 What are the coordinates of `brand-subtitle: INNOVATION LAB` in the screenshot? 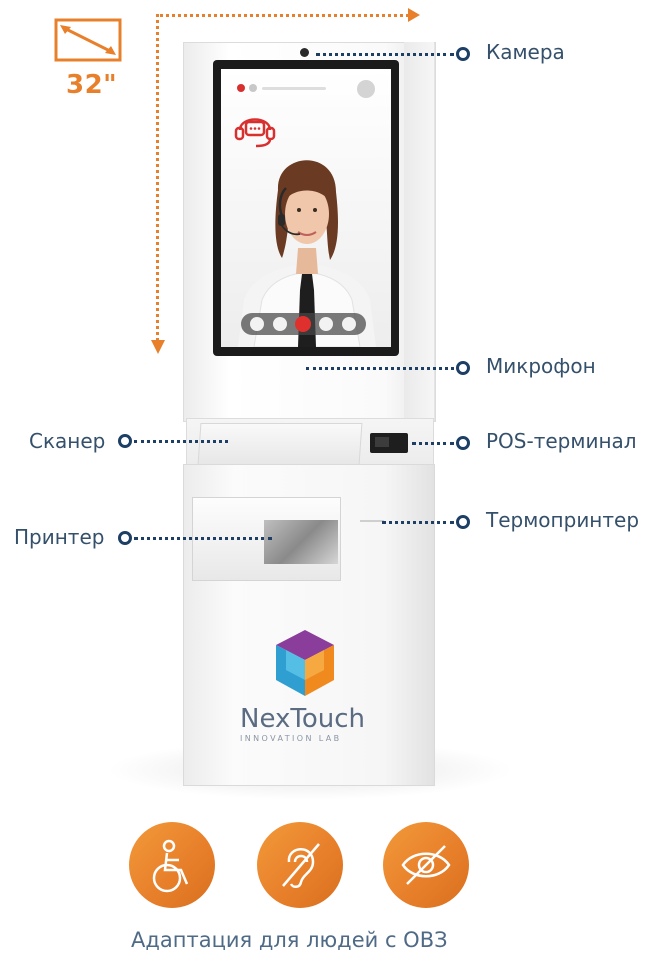 It's located at (291, 738).